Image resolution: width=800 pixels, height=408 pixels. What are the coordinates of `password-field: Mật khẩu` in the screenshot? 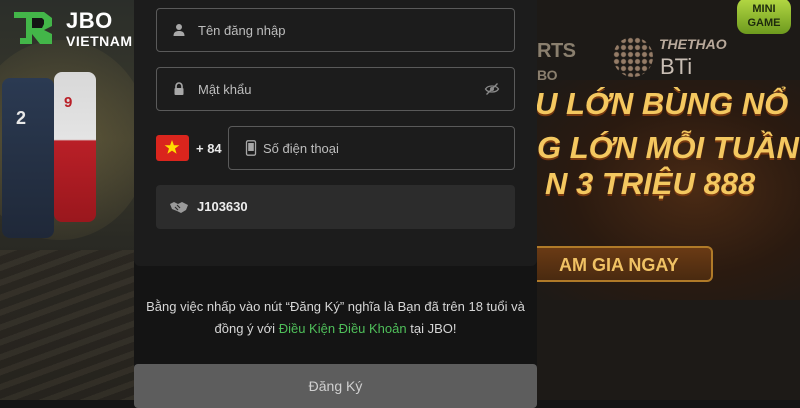 It's located at (335, 89).